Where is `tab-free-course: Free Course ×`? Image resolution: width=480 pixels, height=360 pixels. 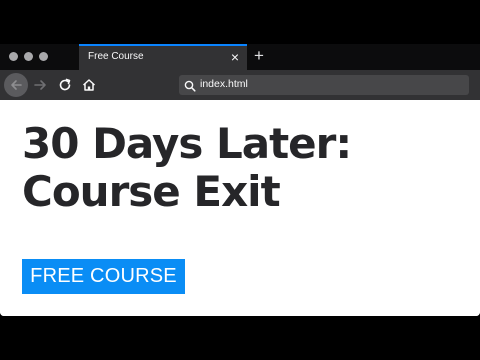
tab-free-course: Free Course × is located at coordinates (163, 57).